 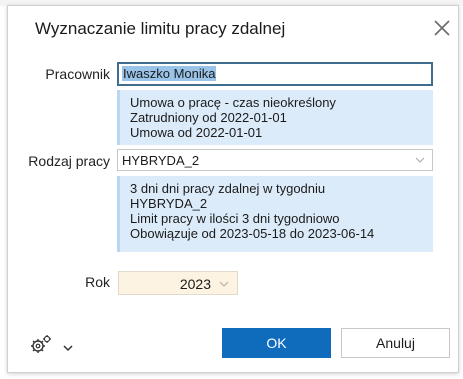 What do you see at coordinates (161, 160) in the screenshot?
I see `work-type-value: HYBRYDA_2` at bounding box center [161, 160].